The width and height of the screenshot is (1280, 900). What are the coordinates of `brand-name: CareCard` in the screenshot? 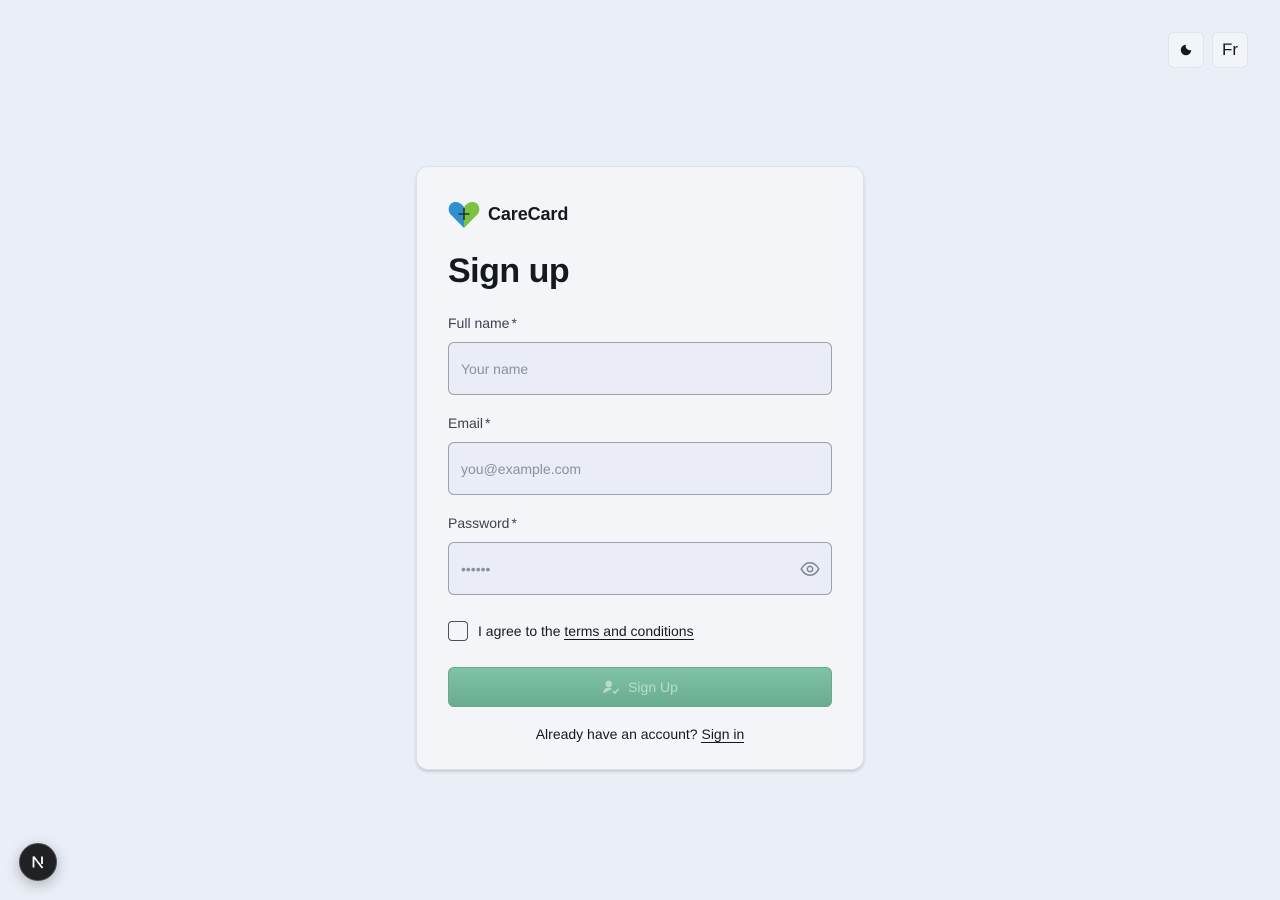 It's located at (528, 213).